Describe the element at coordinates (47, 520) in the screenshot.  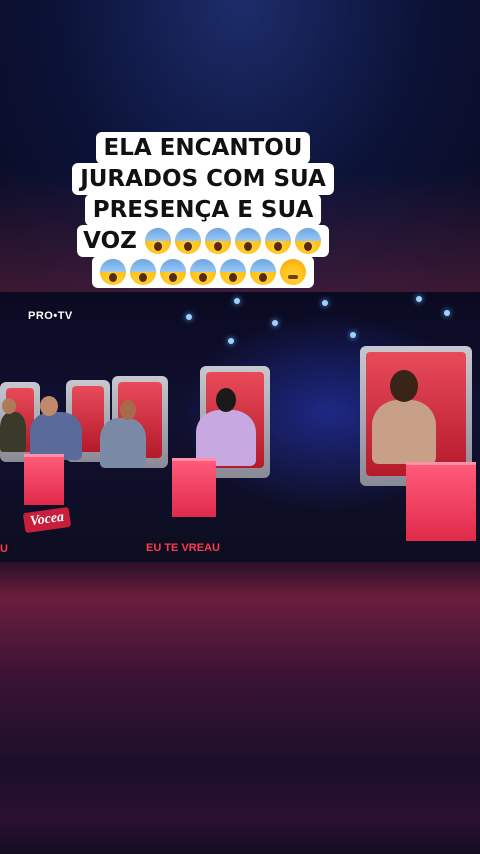
I see `show-logo: Vocea` at that location.